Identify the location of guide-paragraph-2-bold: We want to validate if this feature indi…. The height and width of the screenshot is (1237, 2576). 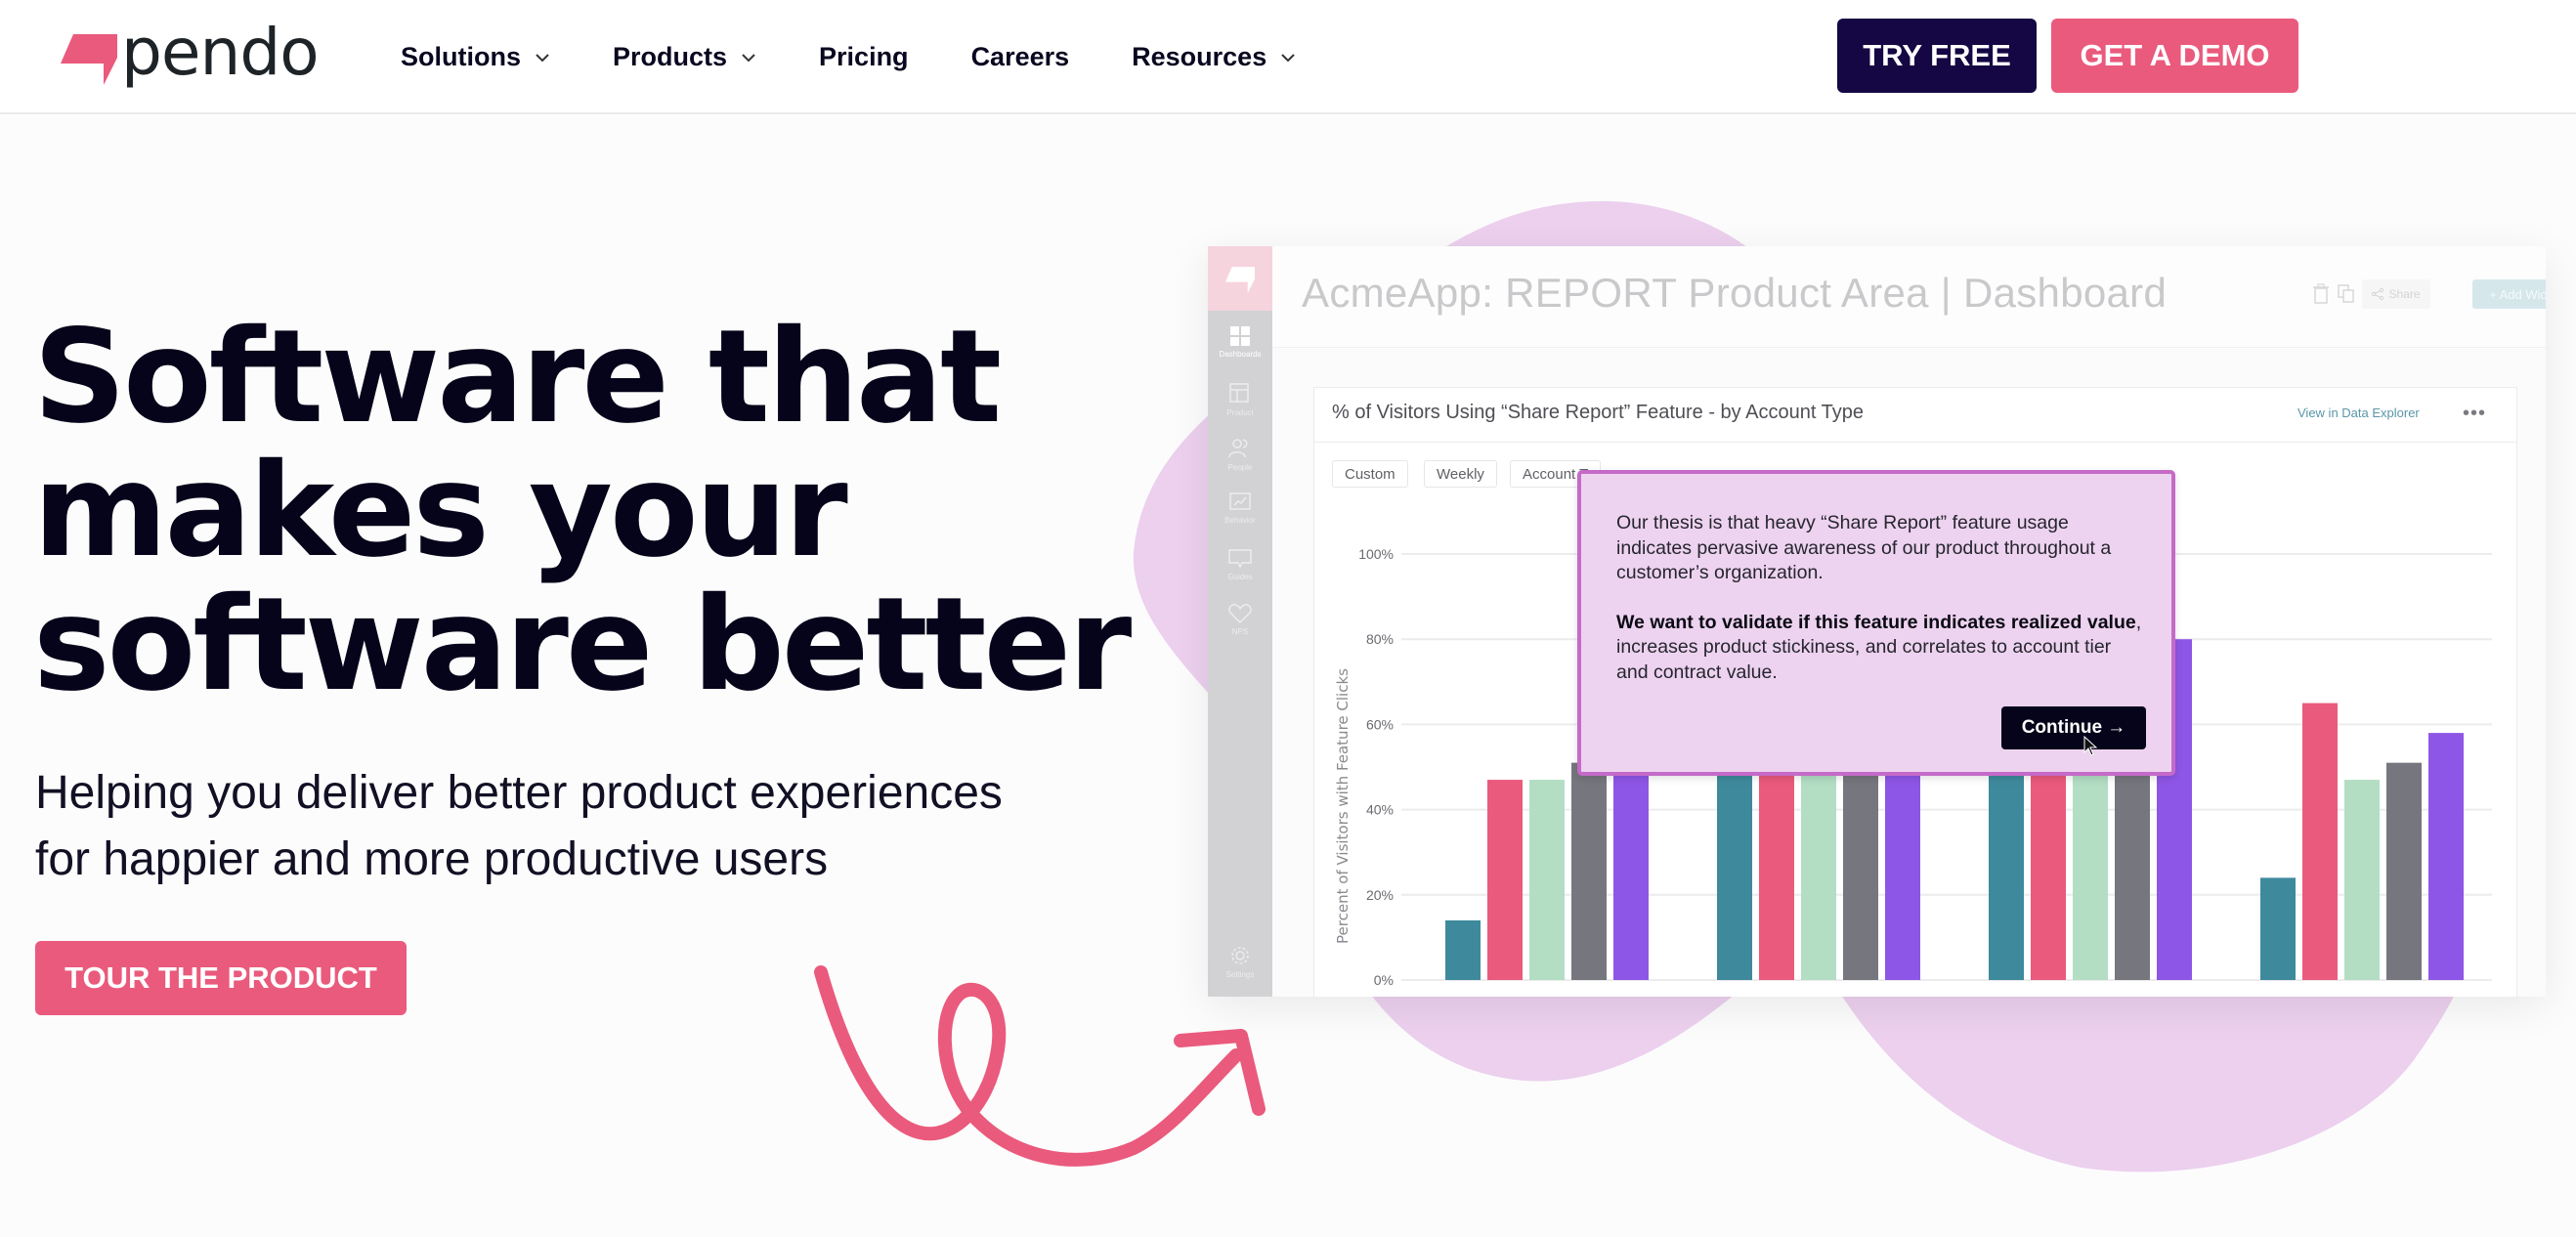
(1876, 622).